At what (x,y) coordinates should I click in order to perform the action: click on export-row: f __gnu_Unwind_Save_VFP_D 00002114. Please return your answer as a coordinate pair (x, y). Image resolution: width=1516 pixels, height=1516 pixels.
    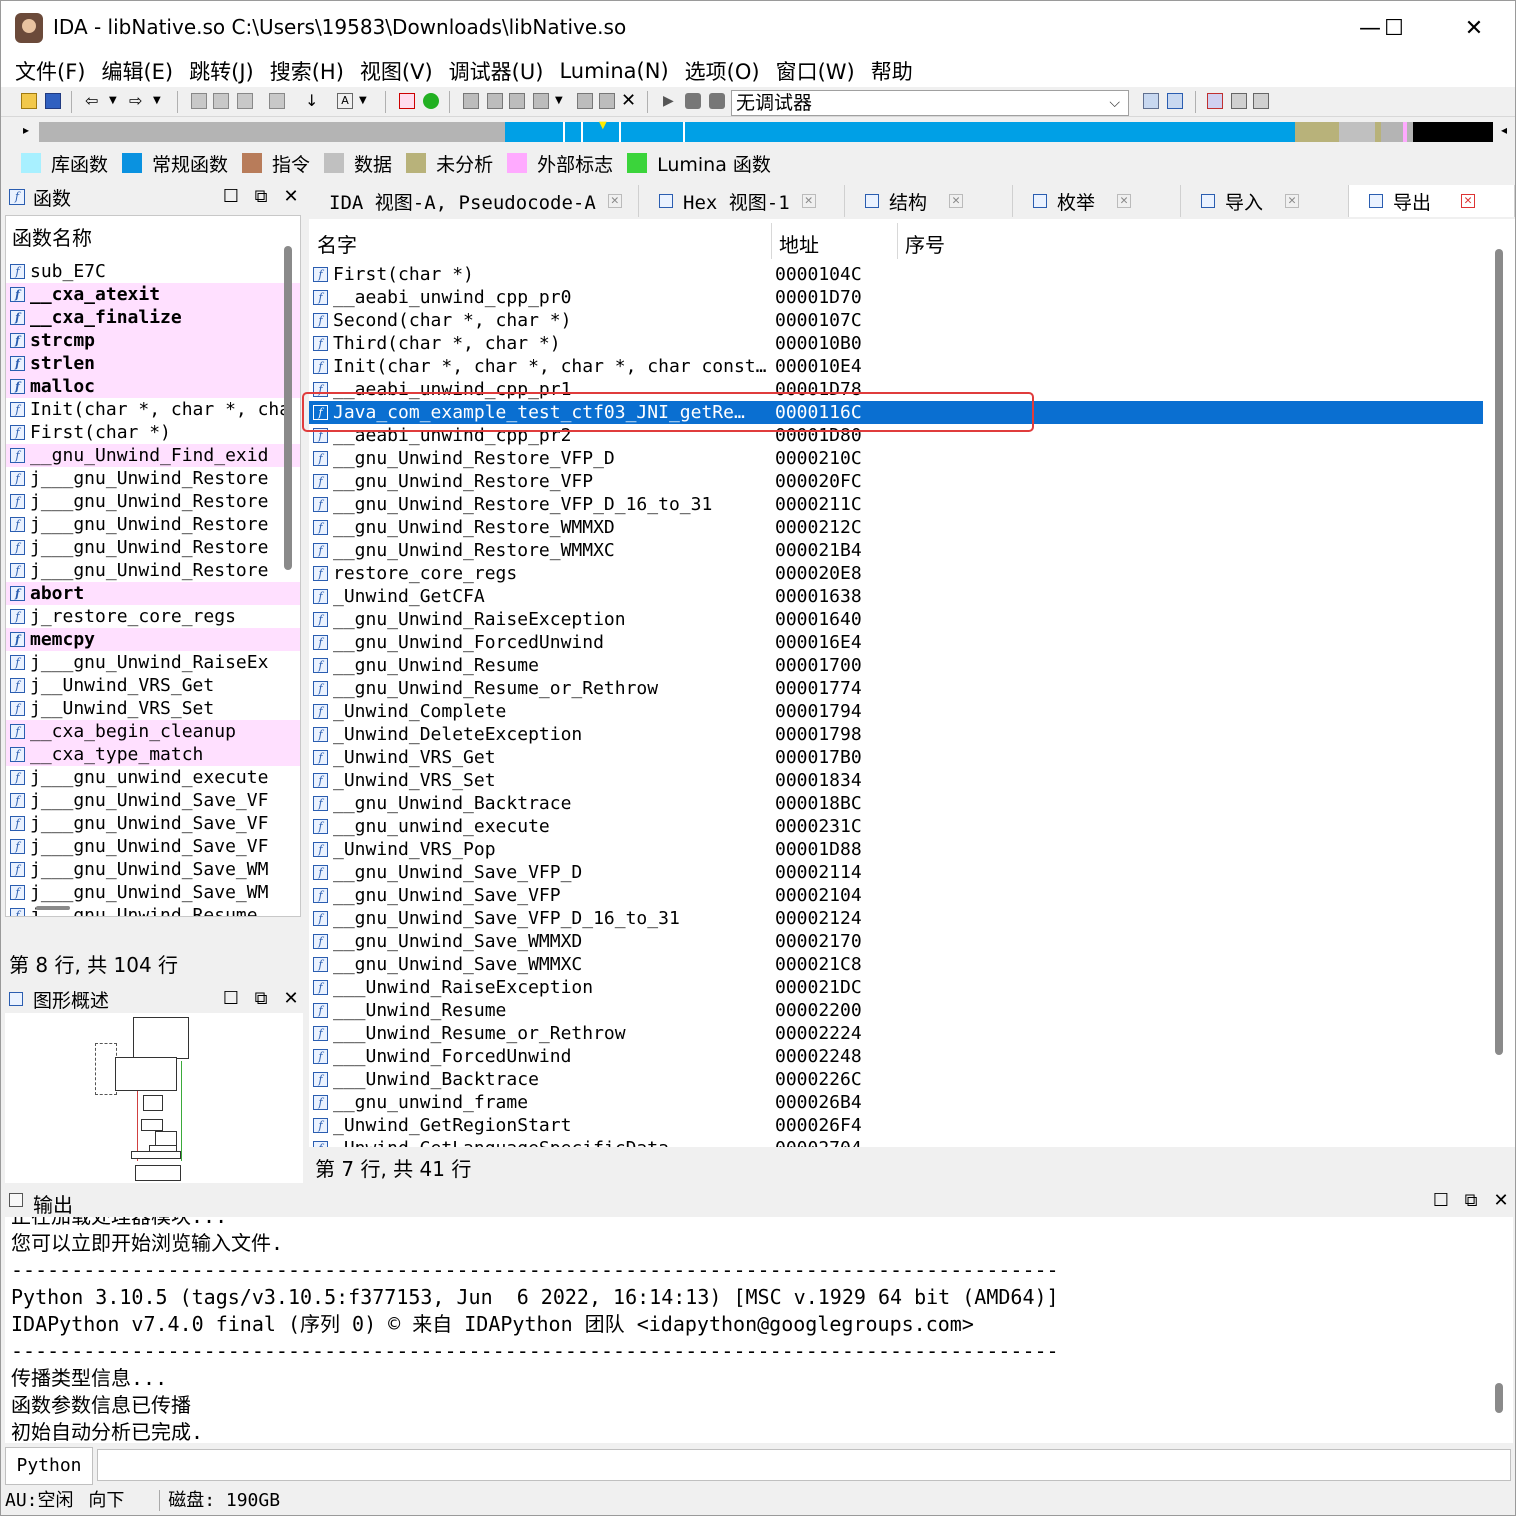
    Looking at the image, I should click on (912, 872).